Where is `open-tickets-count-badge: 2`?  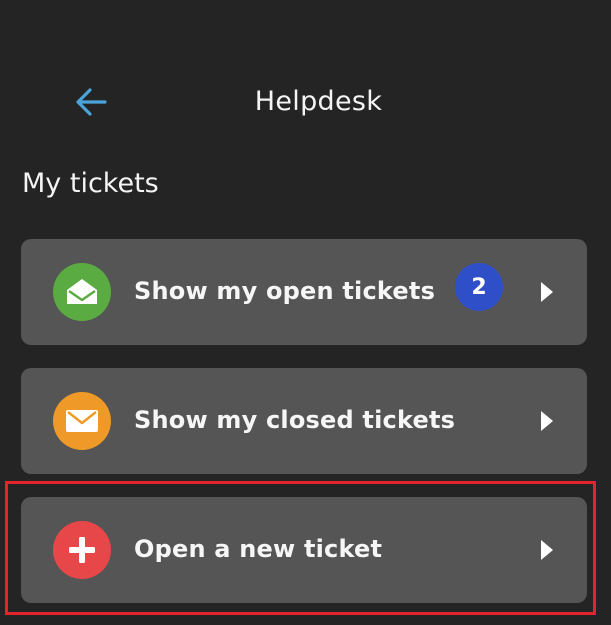 open-tickets-count-badge: 2 is located at coordinates (479, 287).